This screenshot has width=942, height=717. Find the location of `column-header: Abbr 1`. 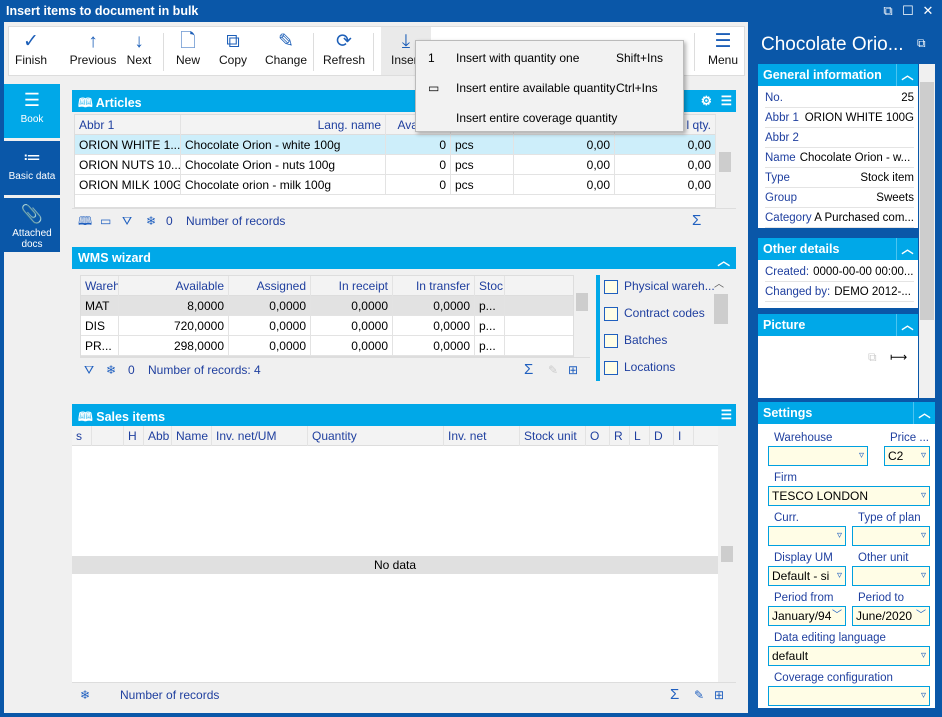

column-header: Abbr 1 is located at coordinates (128, 125).